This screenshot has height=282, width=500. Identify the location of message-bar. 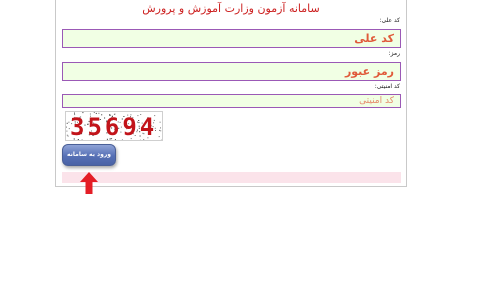
(231, 177).